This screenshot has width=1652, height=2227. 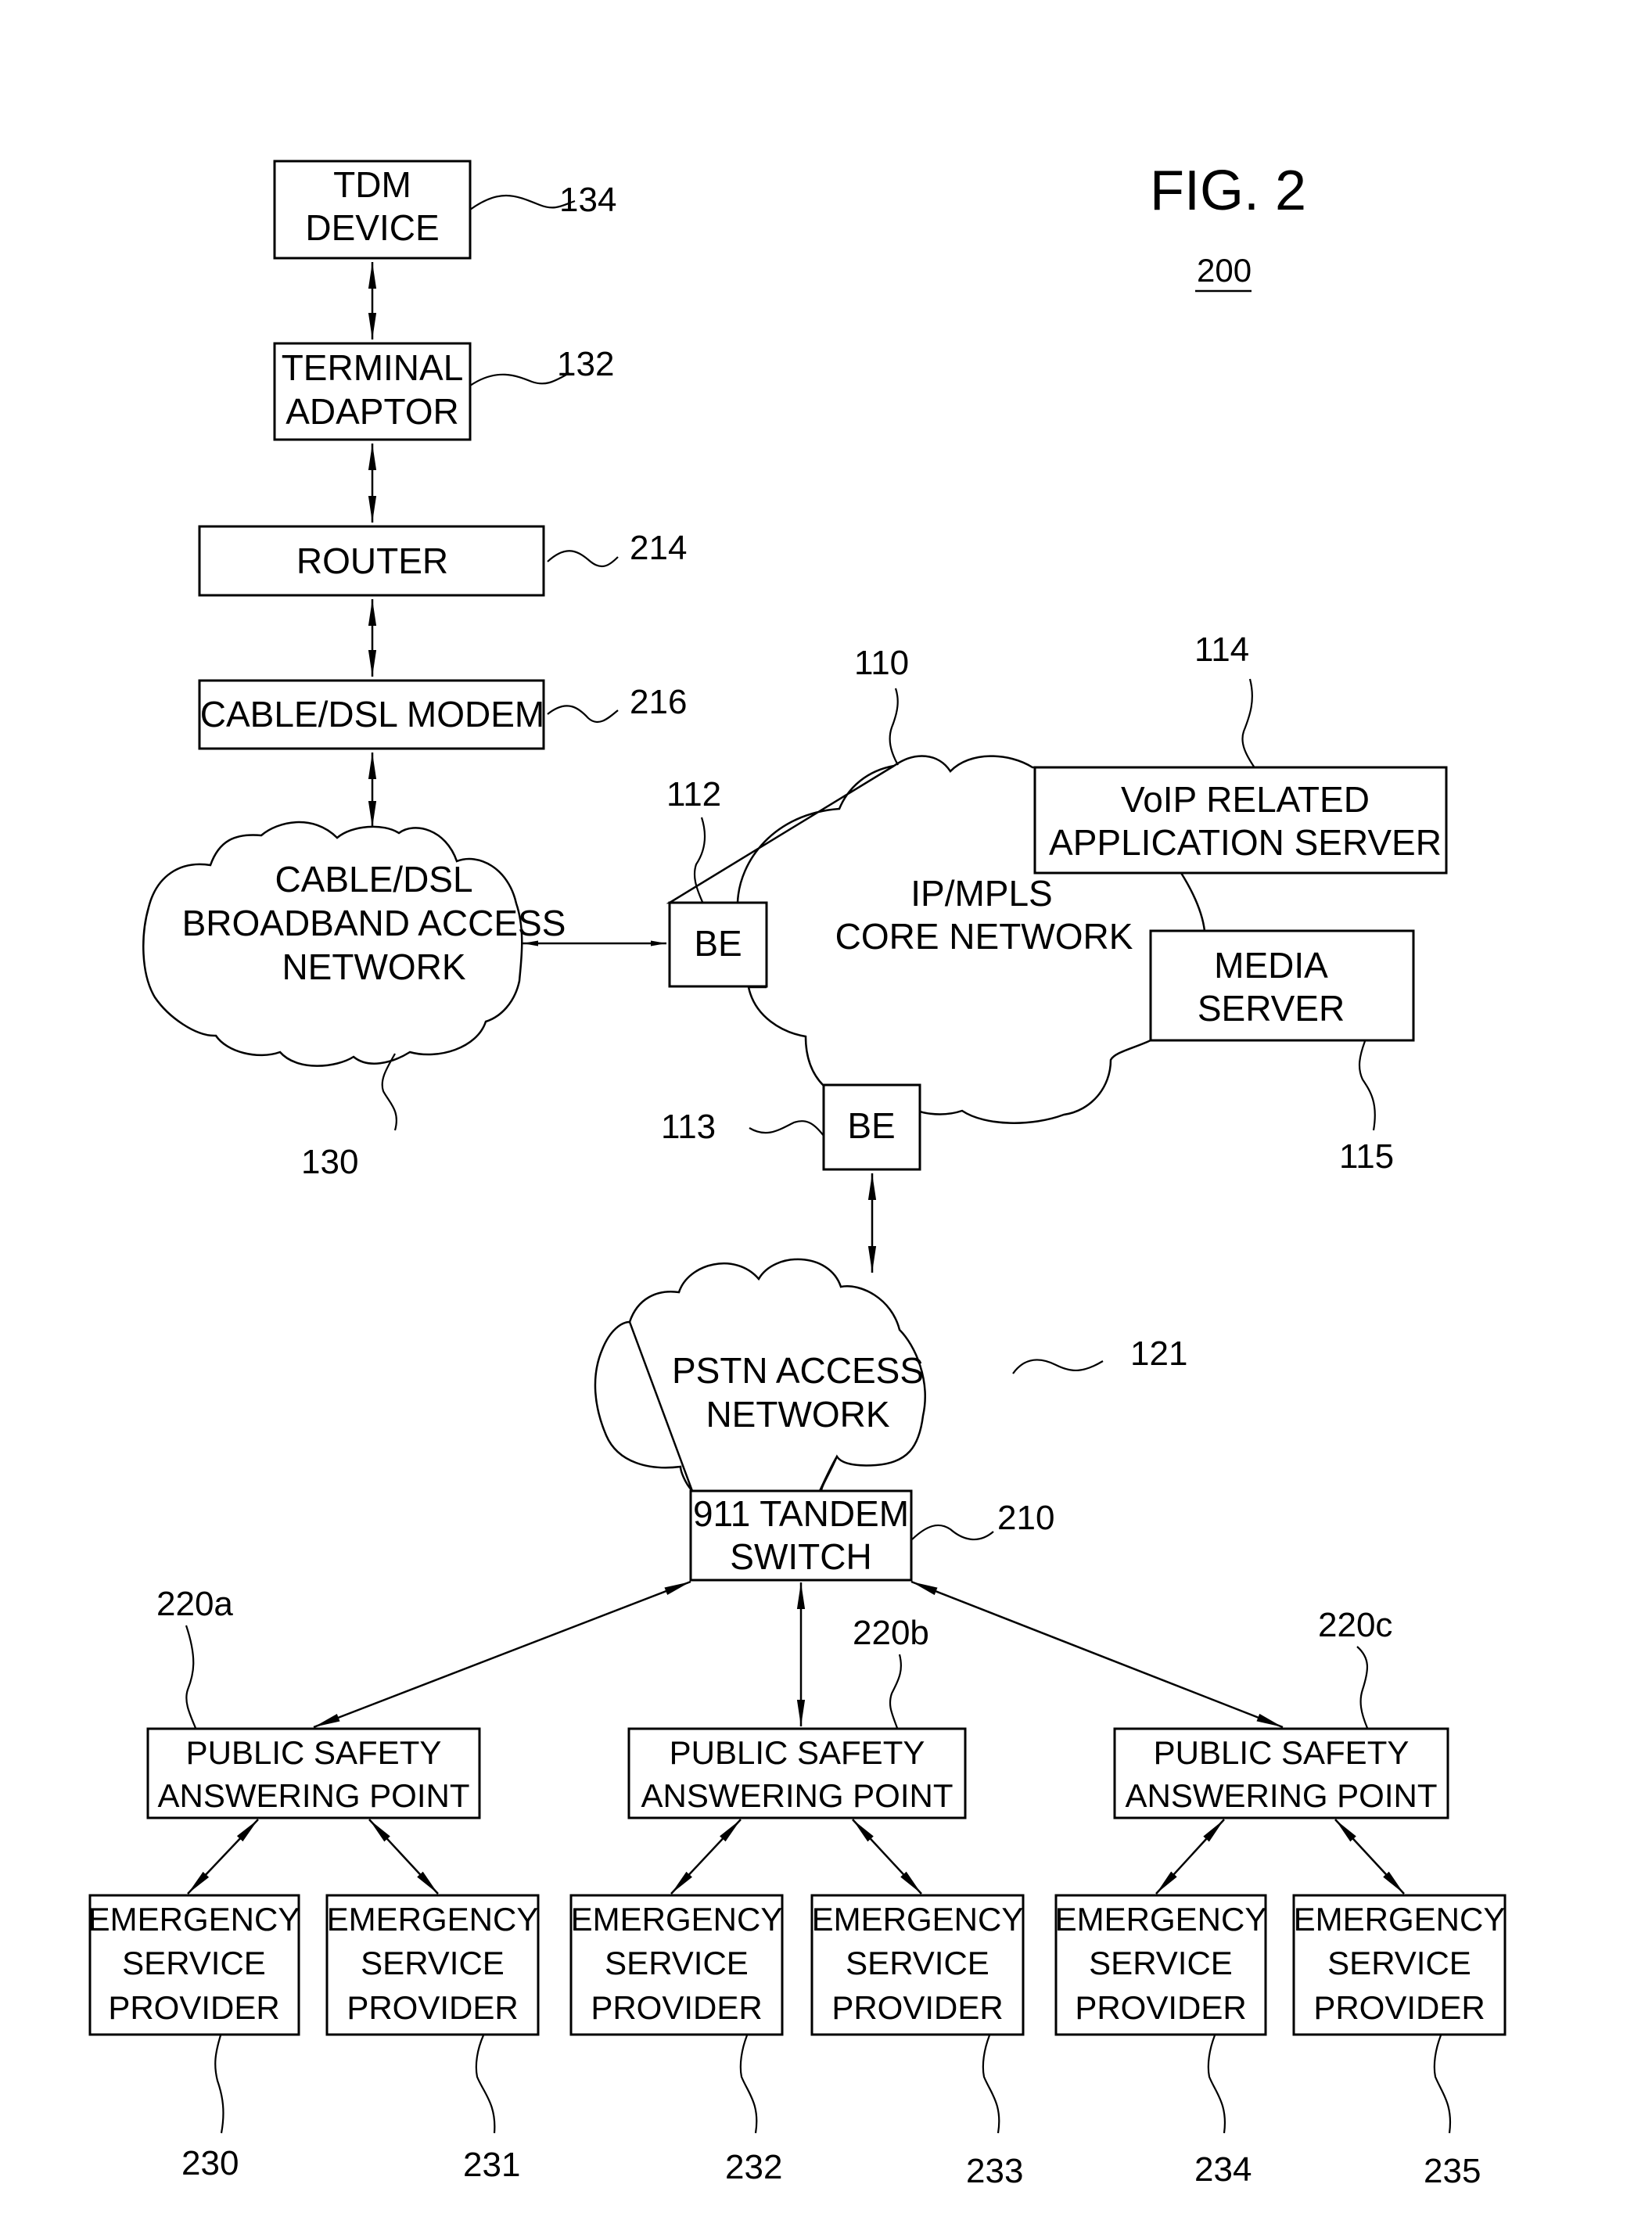 I want to click on ref-231: 231, so click(x=491, y=2165).